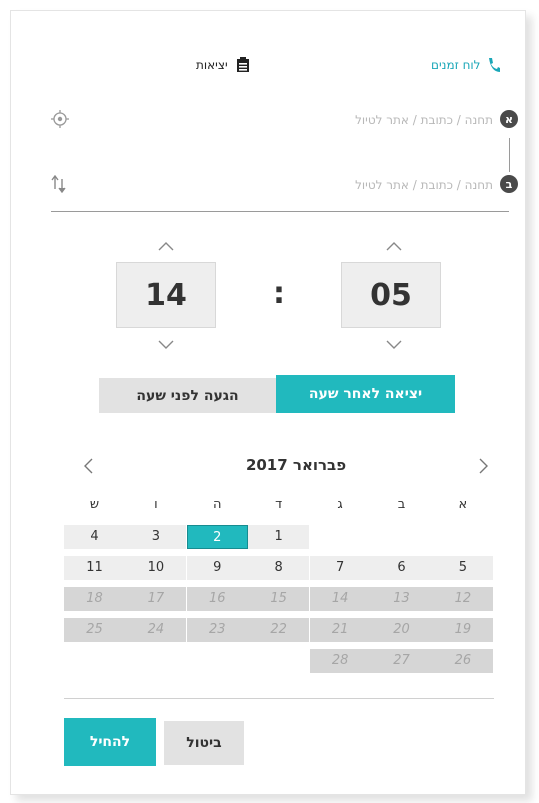 Image resolution: width=539 pixels, height=803 pixels. Describe the element at coordinates (269, 51) in the screenshot. I see `header: יציאות לוח זמנים` at that location.